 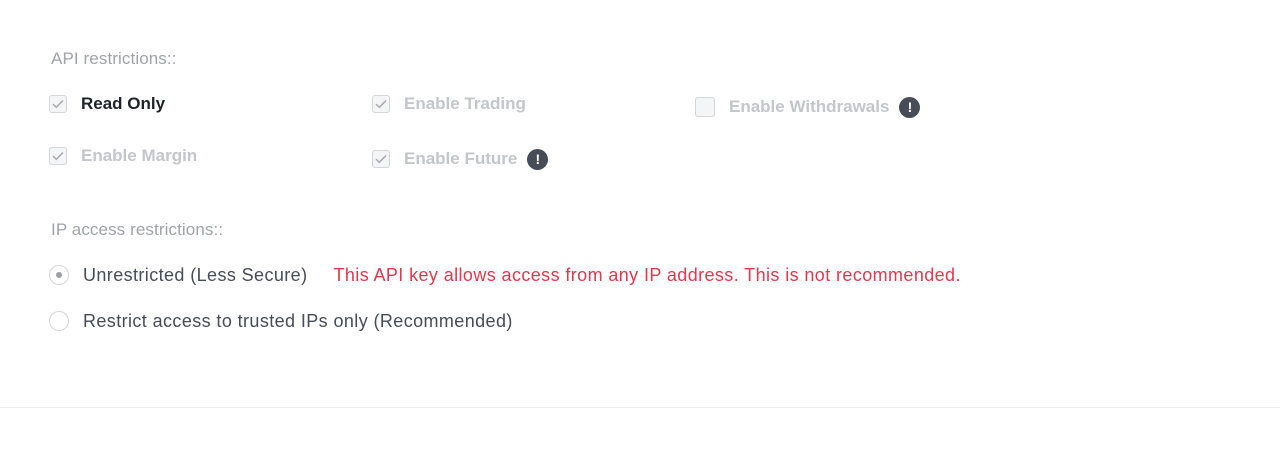 I want to click on restrict-trusted-ips-radio, so click(x=59, y=321).